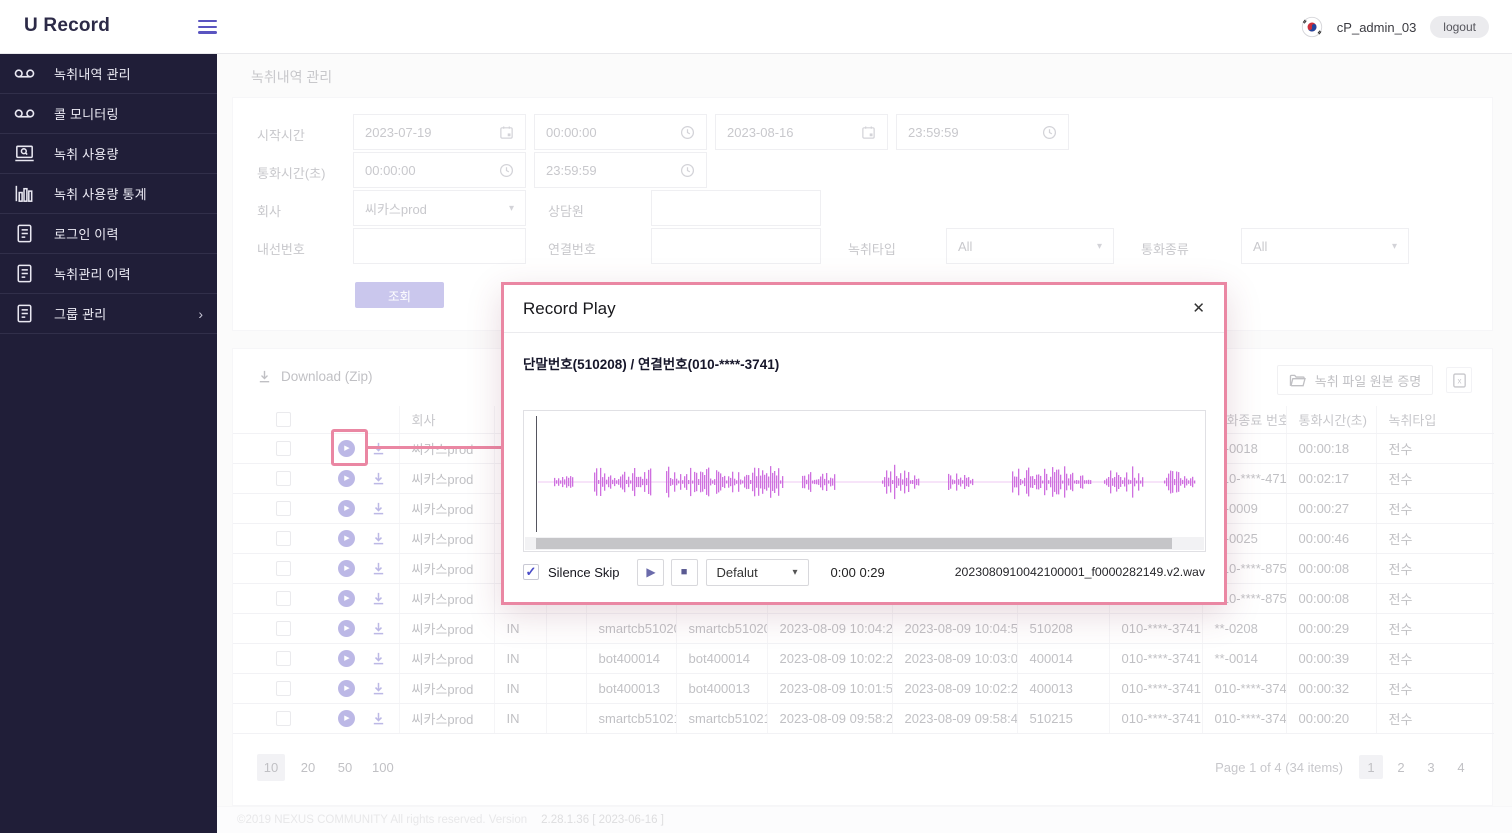  I want to click on sidebar-item-record-mgmt-history: 녹취관리 이력, so click(108, 274).